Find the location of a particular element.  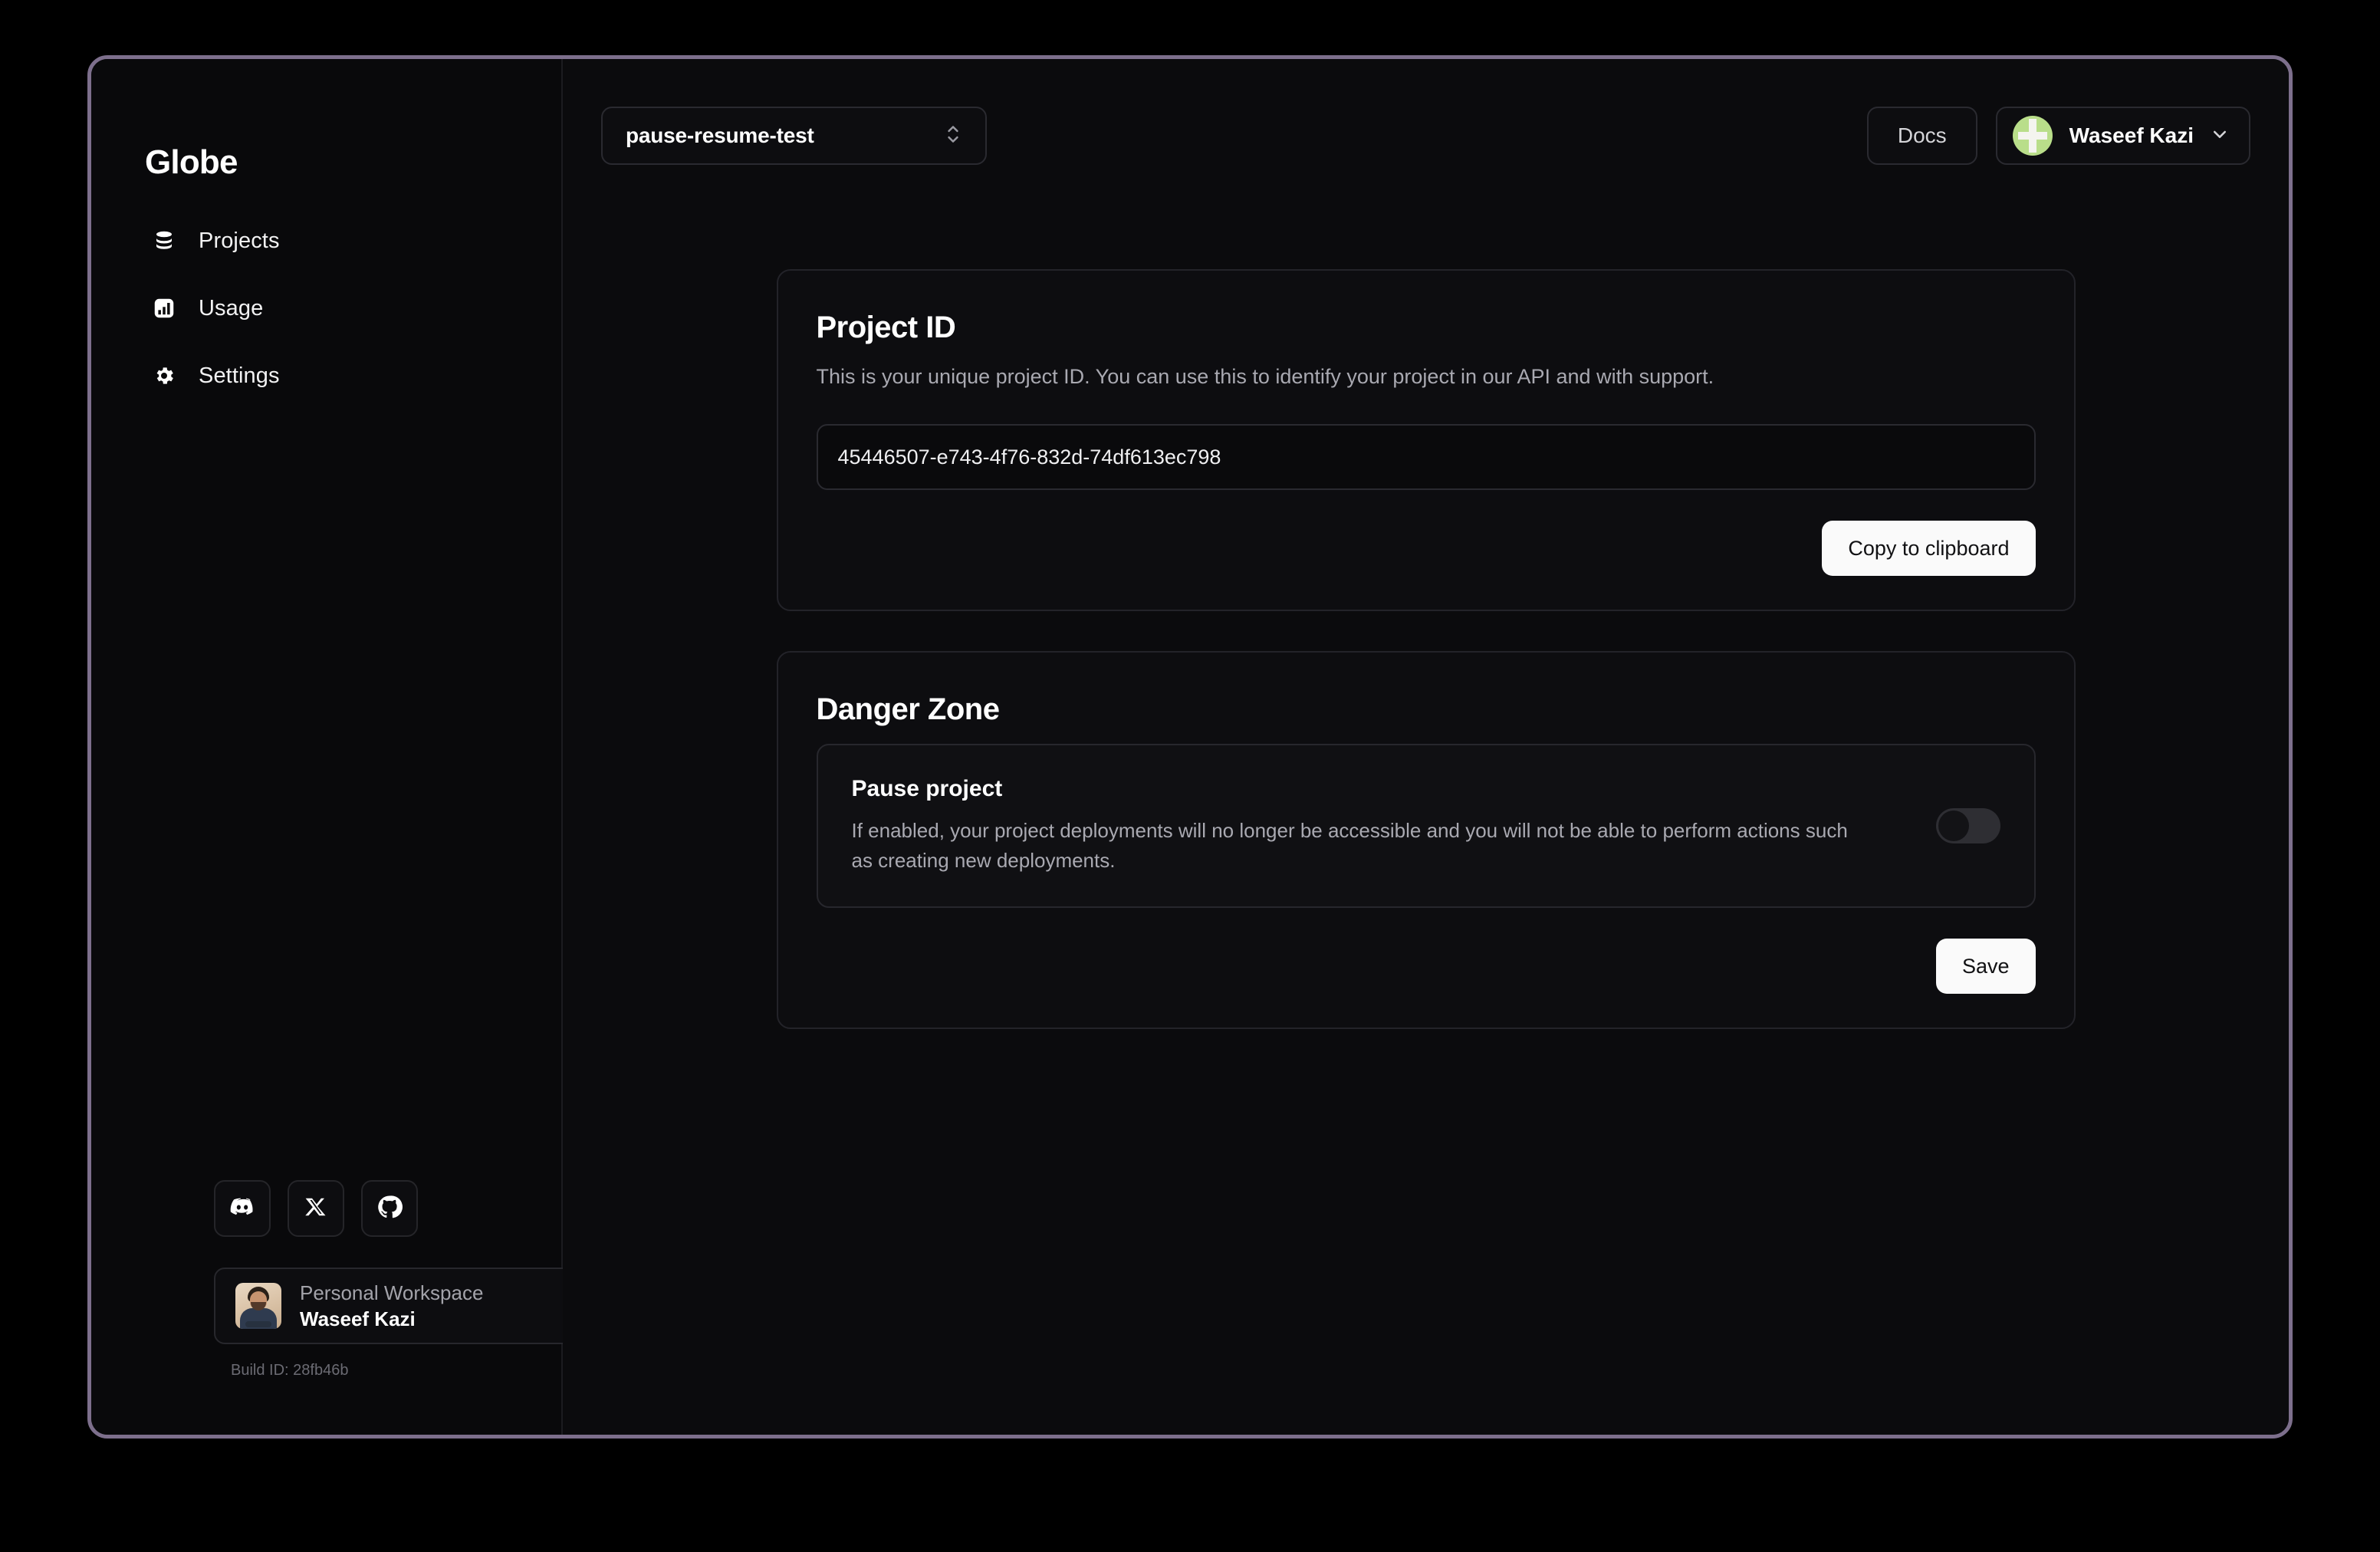

sidebar-item-usage: Usage is located at coordinates (326, 308).